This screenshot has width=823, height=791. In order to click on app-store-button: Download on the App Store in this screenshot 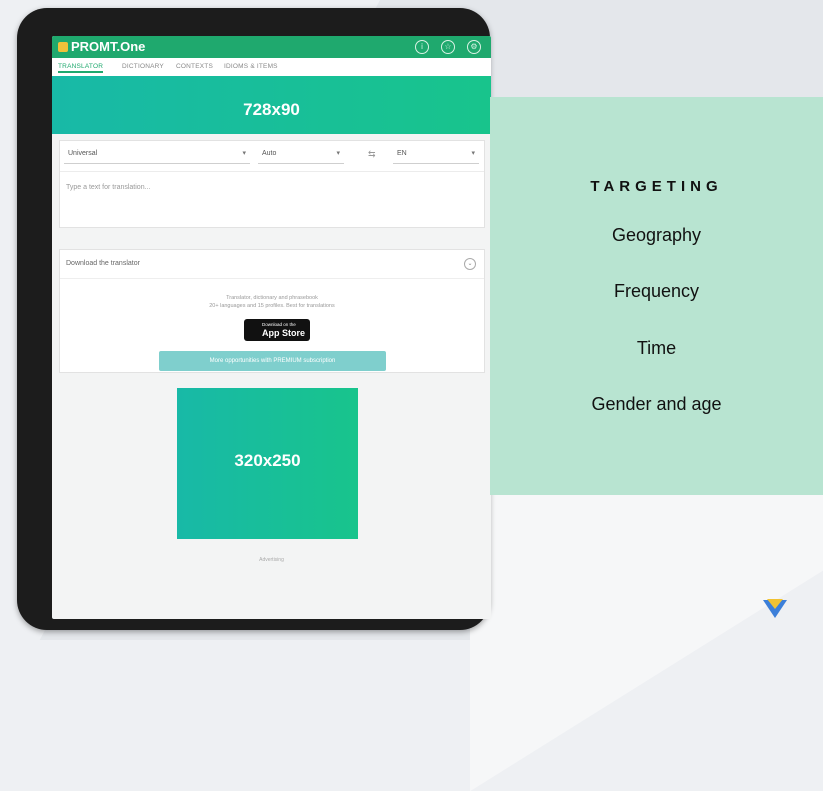, I will do `click(277, 330)`.